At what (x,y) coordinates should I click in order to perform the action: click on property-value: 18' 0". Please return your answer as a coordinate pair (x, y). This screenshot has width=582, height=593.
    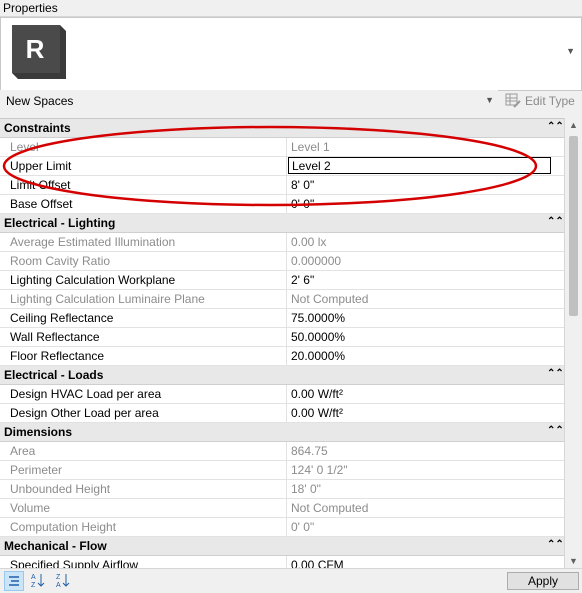
    Looking at the image, I should click on (306, 489).